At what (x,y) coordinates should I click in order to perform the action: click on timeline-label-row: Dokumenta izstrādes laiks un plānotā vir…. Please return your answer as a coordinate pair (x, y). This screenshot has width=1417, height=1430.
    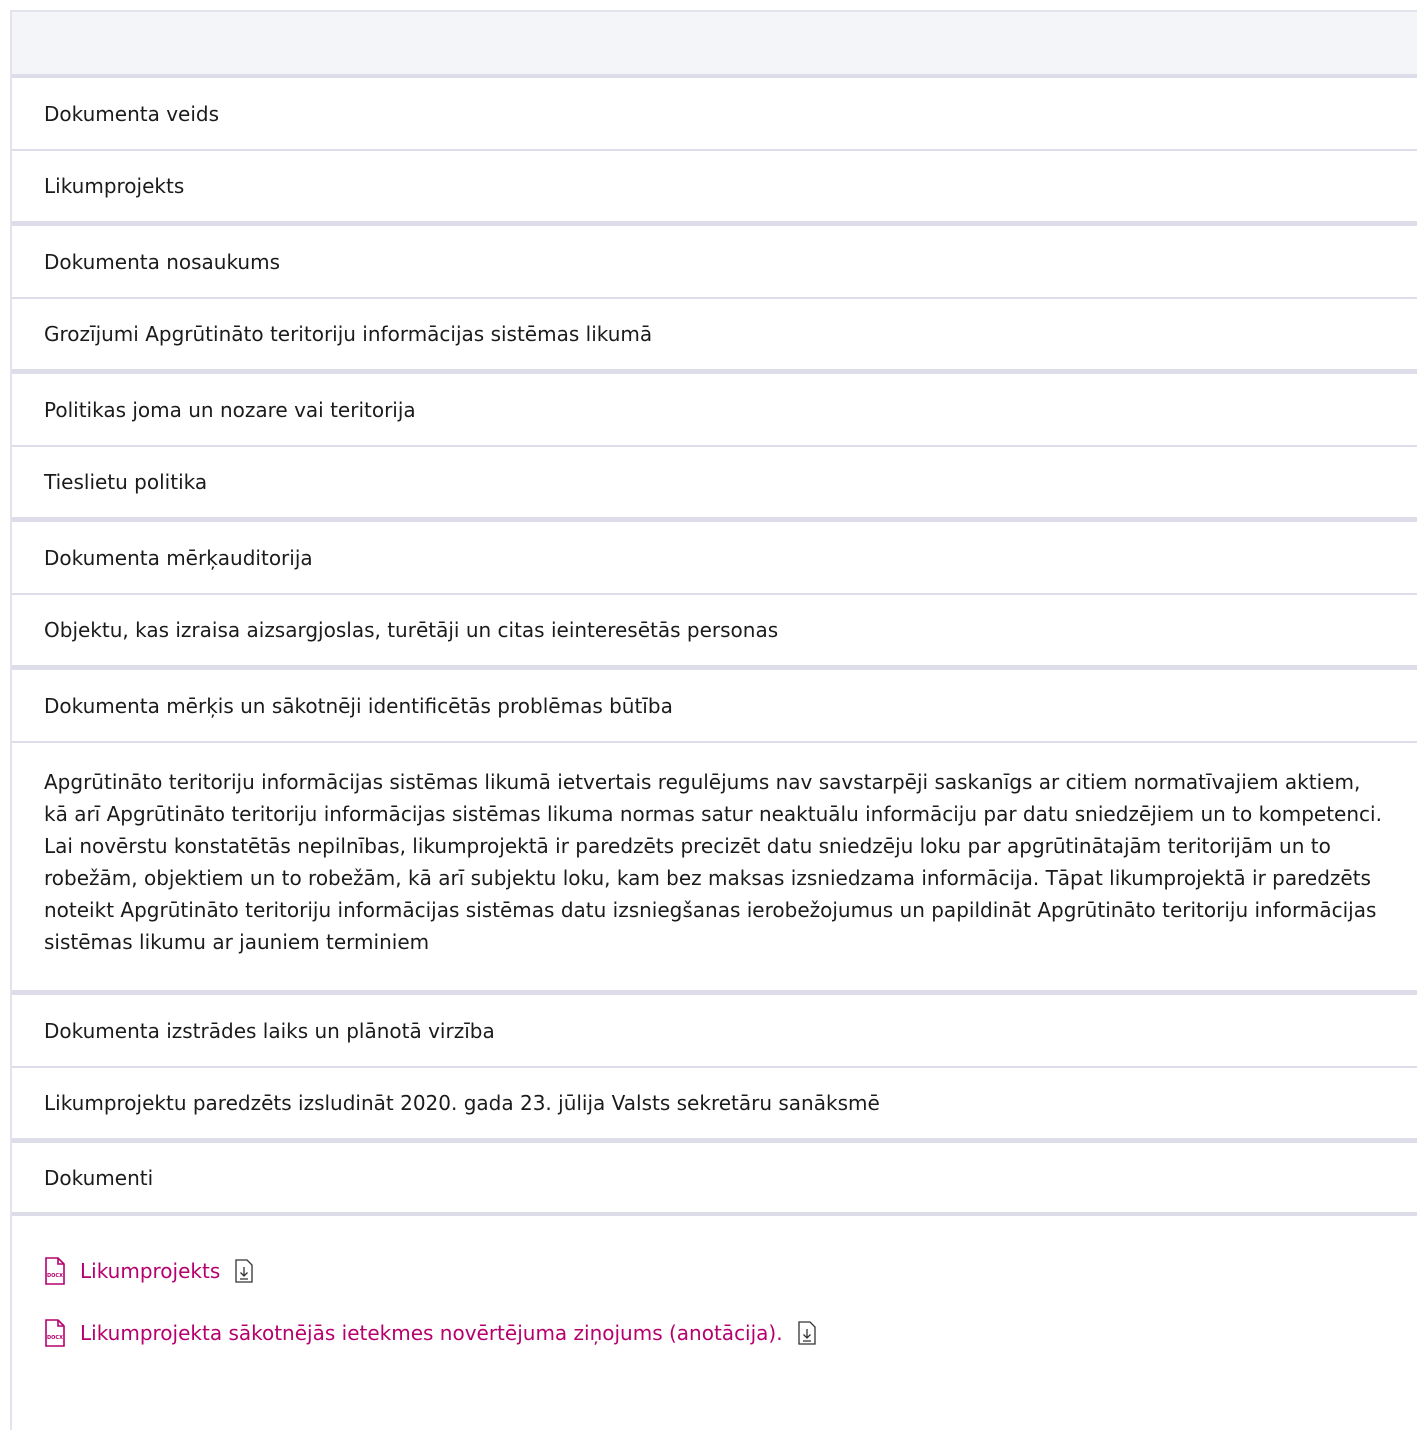
    Looking at the image, I should click on (714, 1031).